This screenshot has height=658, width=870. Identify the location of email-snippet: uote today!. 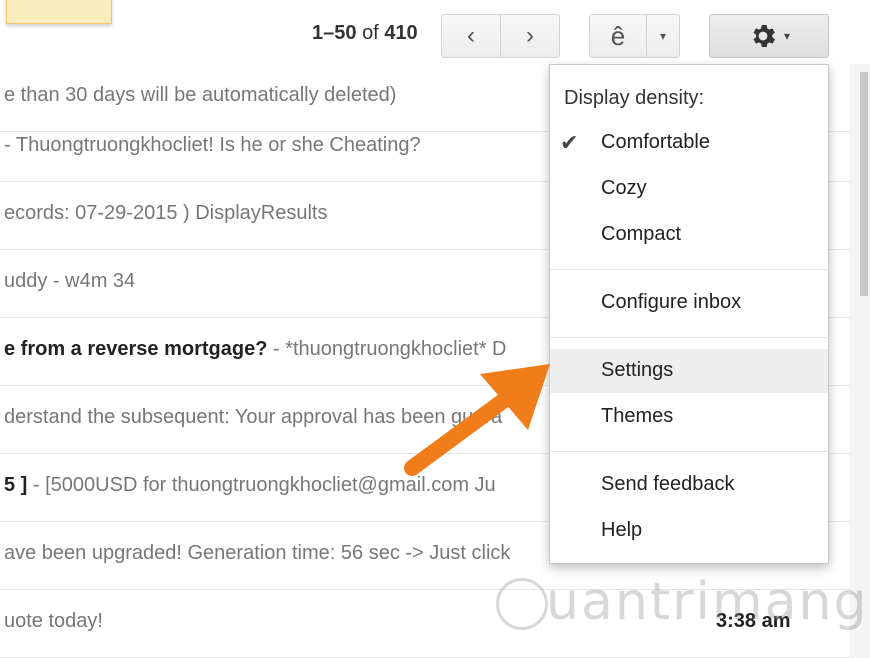
(53, 621).